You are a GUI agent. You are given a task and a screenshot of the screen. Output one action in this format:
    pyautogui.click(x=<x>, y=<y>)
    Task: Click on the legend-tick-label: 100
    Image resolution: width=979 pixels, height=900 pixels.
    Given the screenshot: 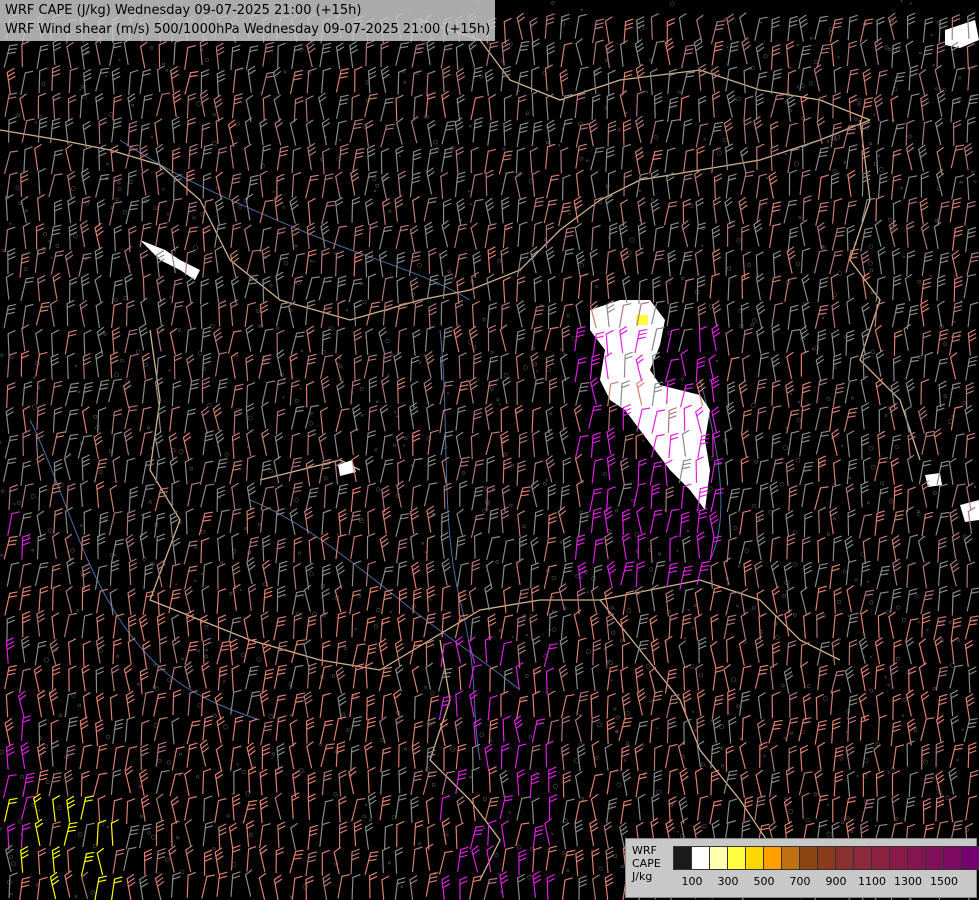 What is the action you would take?
    pyautogui.click(x=692, y=881)
    